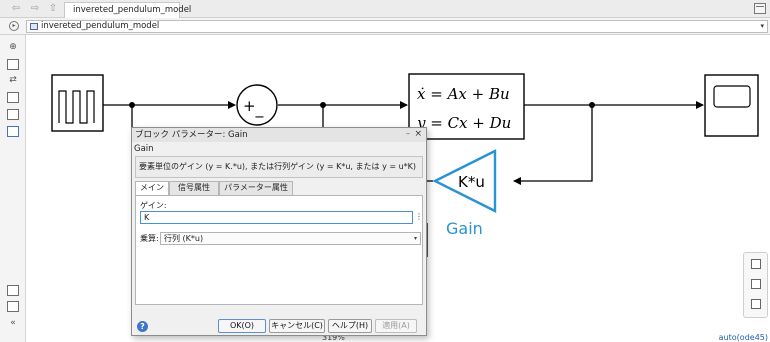  I want to click on help-button: ヘルプ(H), so click(350, 326).